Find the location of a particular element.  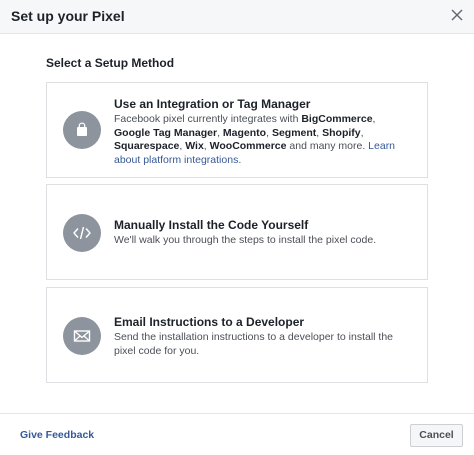

option-title: Manually Install the Code Yourself is located at coordinates (211, 225).